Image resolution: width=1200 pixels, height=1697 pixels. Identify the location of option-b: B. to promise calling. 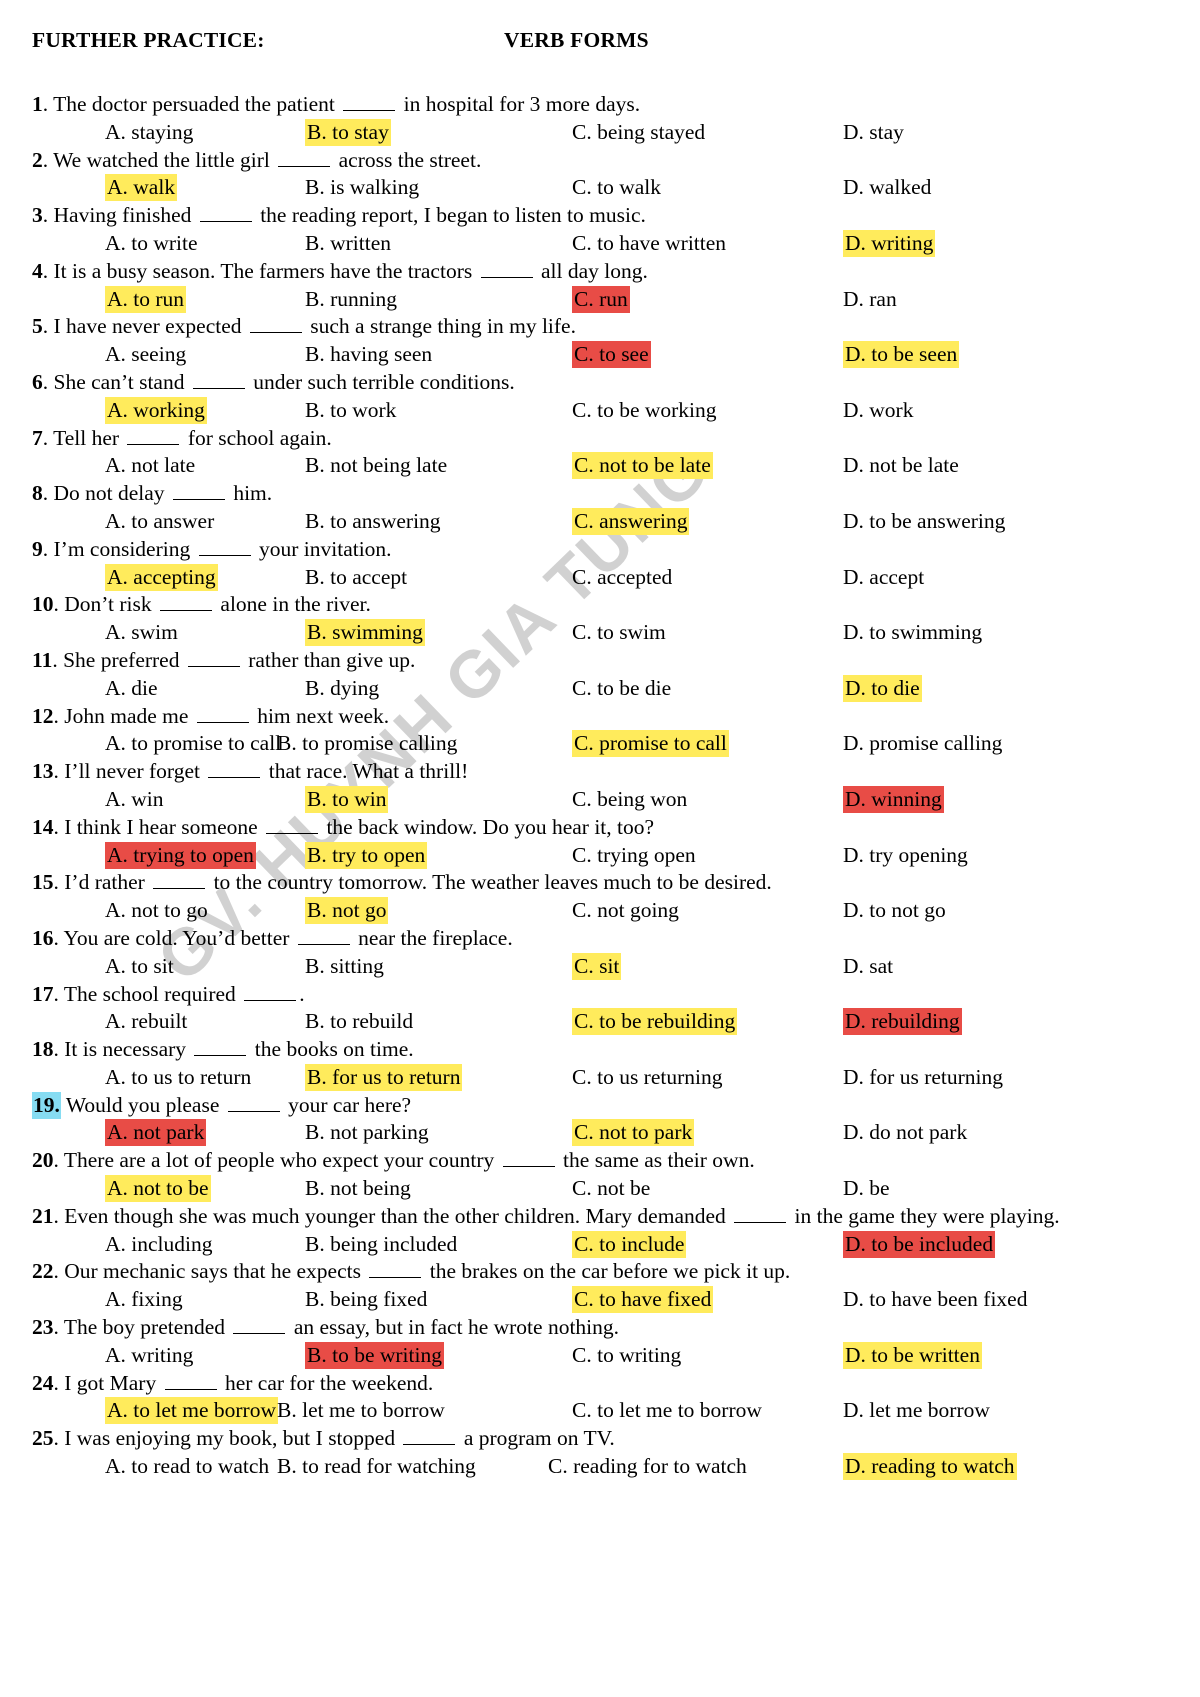
(367, 744).